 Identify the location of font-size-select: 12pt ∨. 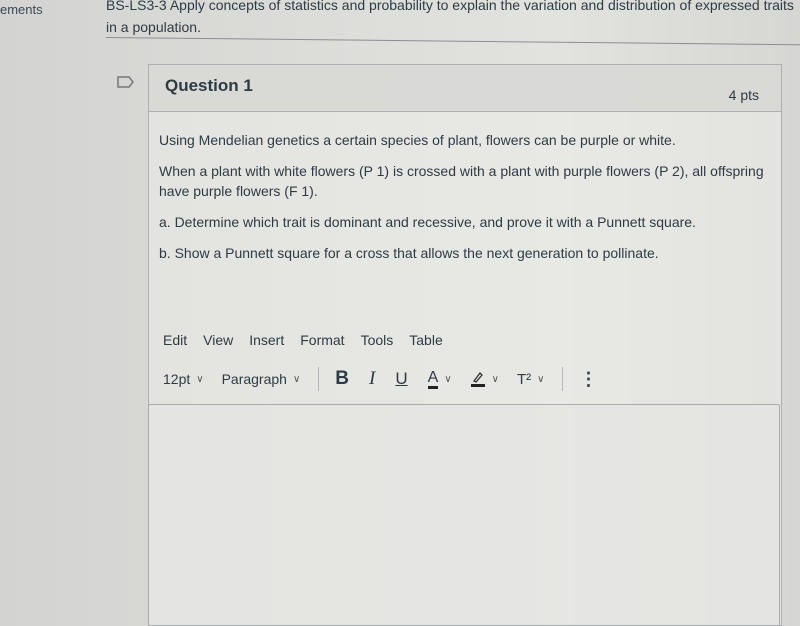
(183, 379).